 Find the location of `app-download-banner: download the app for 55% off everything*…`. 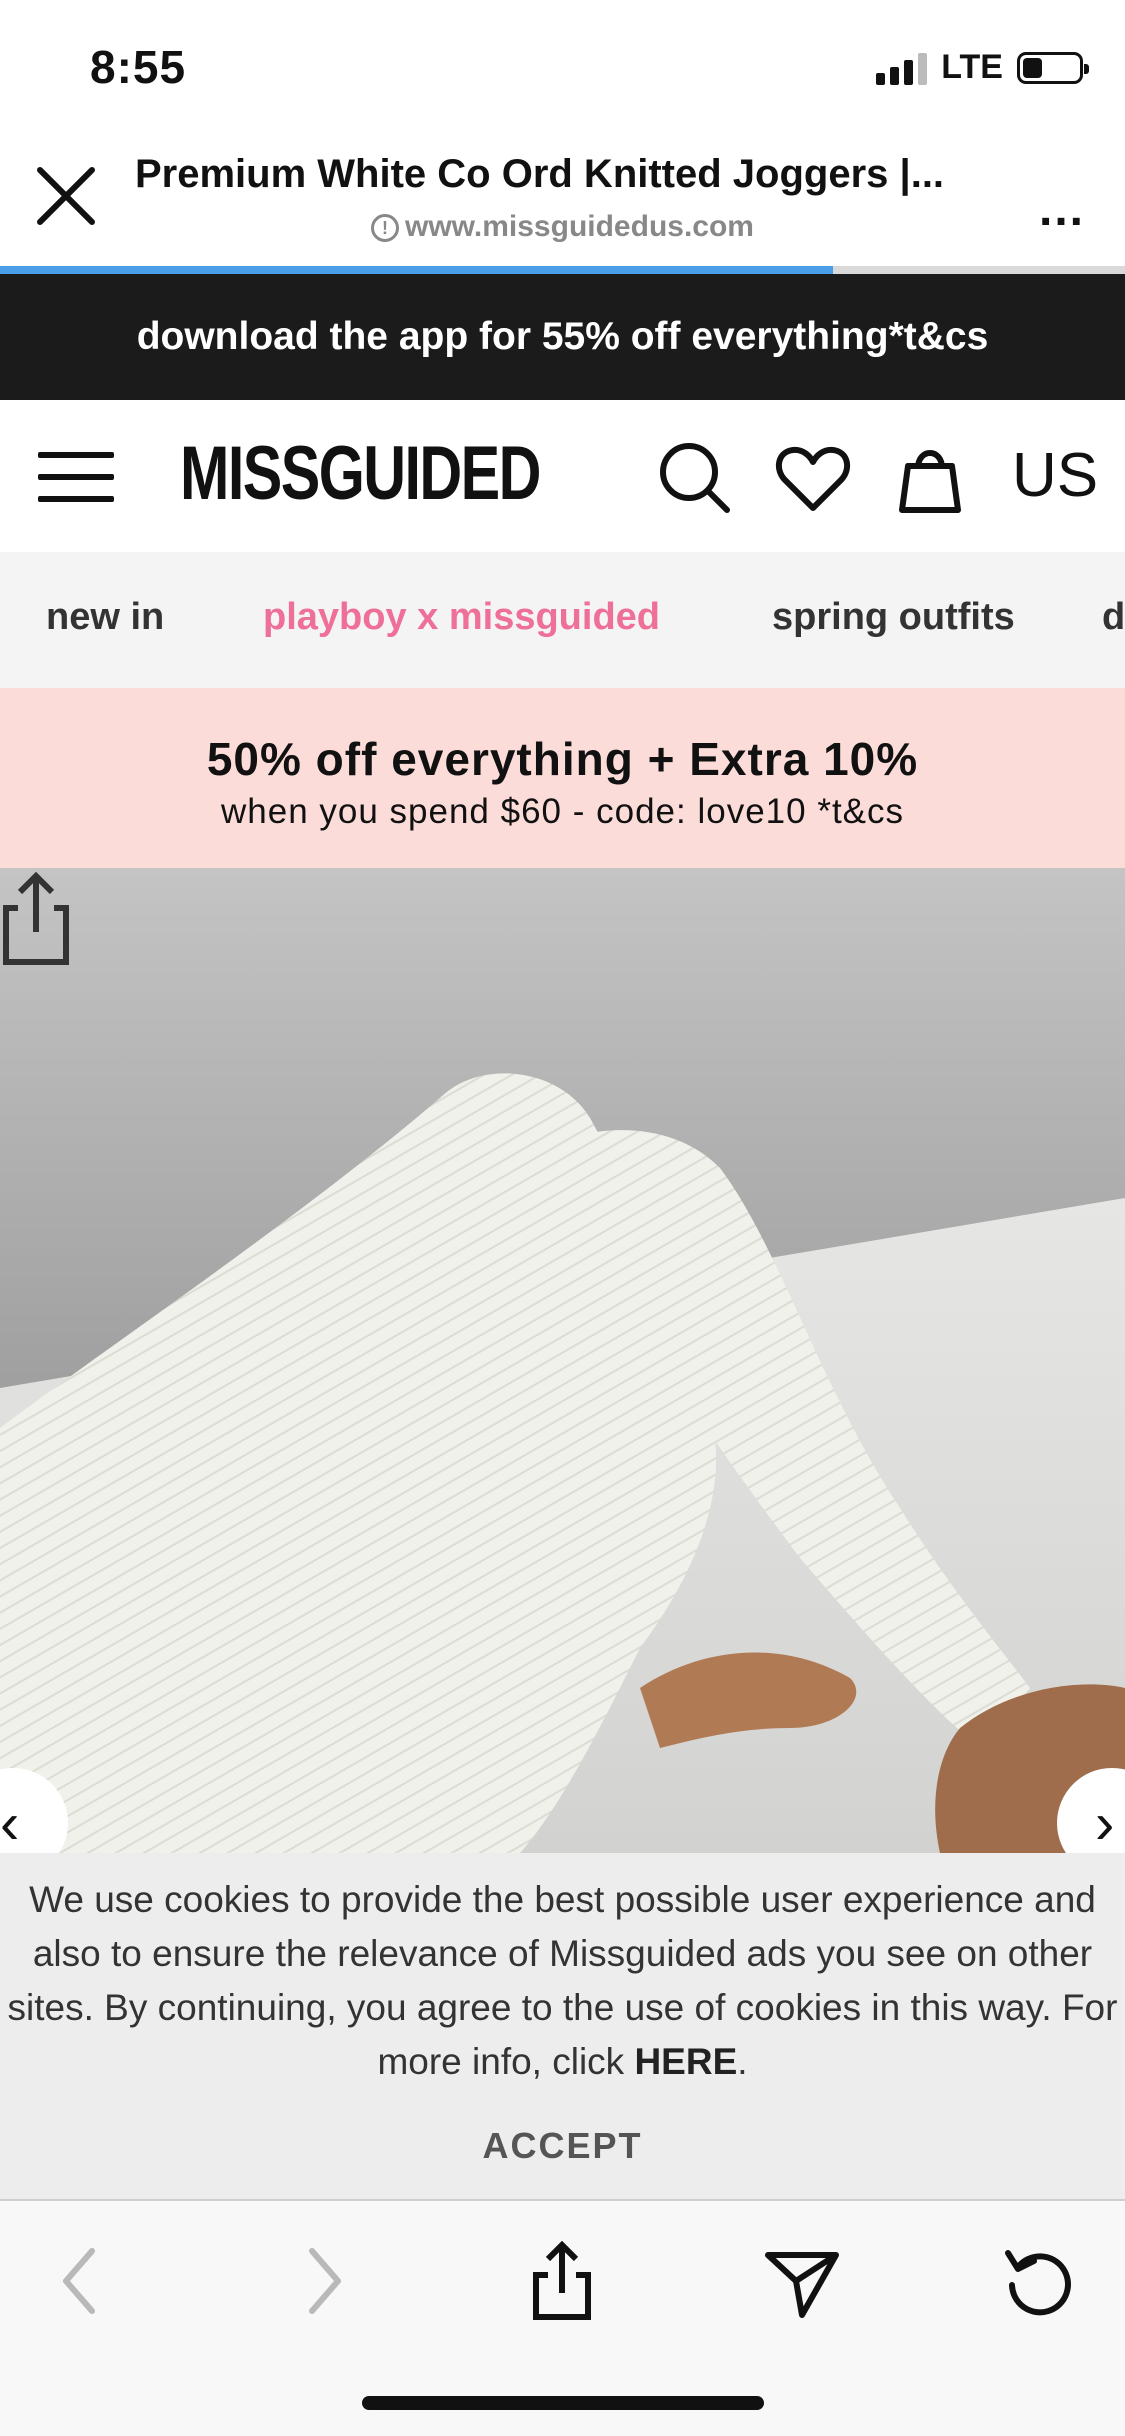

app-download-banner: download the app for 55% off everything*… is located at coordinates (562, 337).